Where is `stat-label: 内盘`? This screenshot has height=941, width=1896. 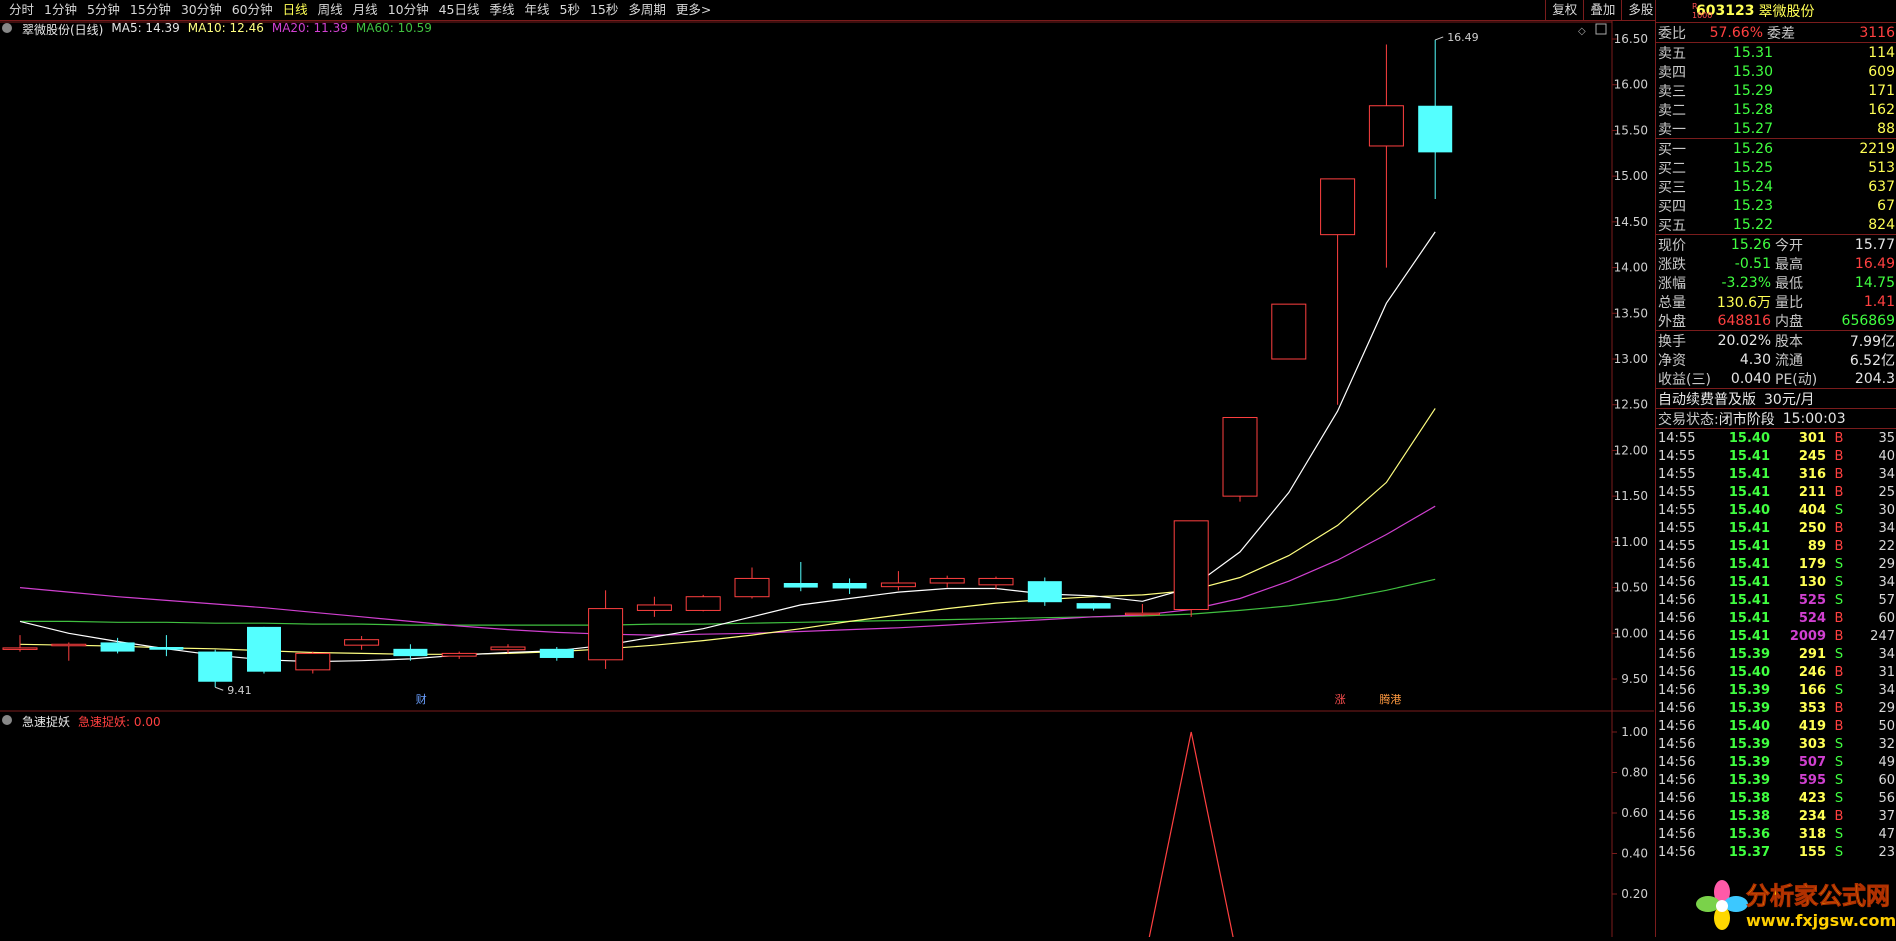 stat-label: 内盘 is located at coordinates (1789, 321).